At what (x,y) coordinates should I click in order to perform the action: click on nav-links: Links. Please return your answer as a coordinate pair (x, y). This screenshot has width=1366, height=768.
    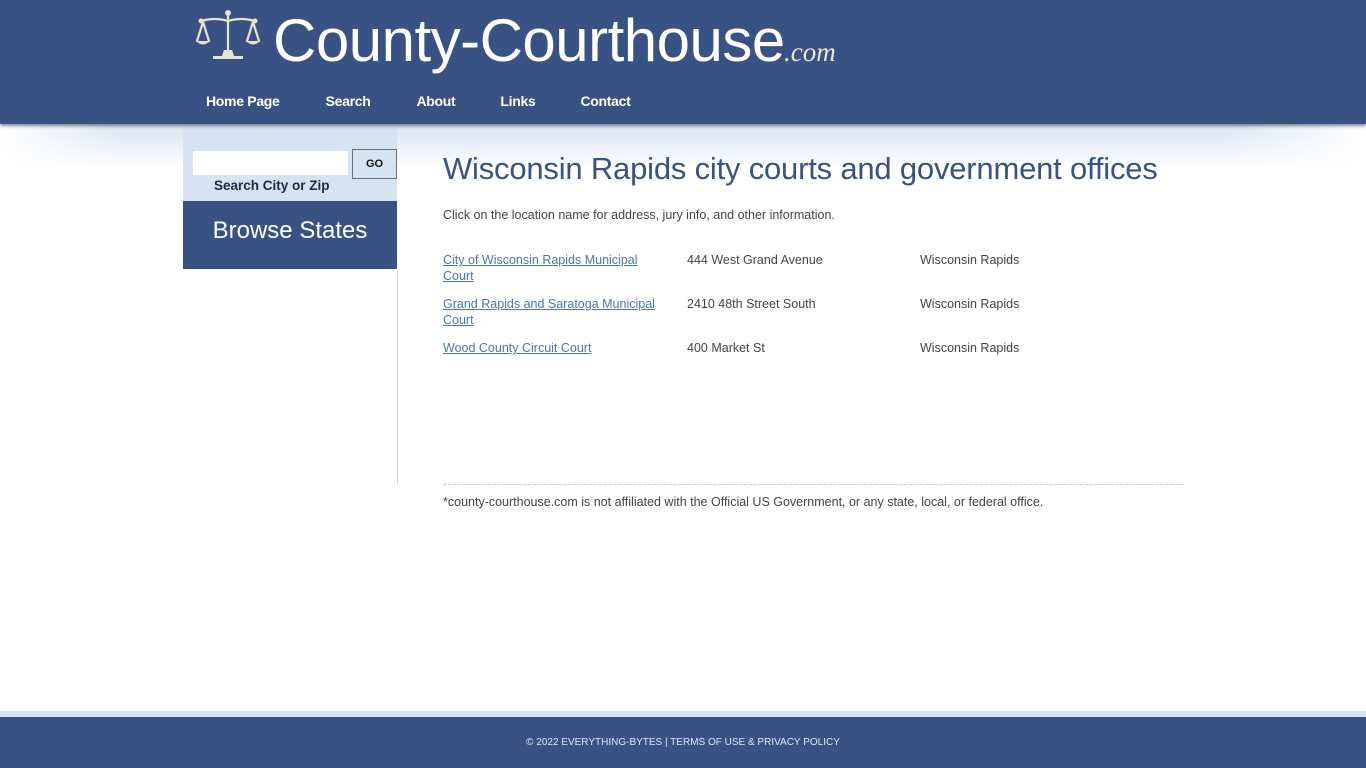
    Looking at the image, I should click on (517, 101).